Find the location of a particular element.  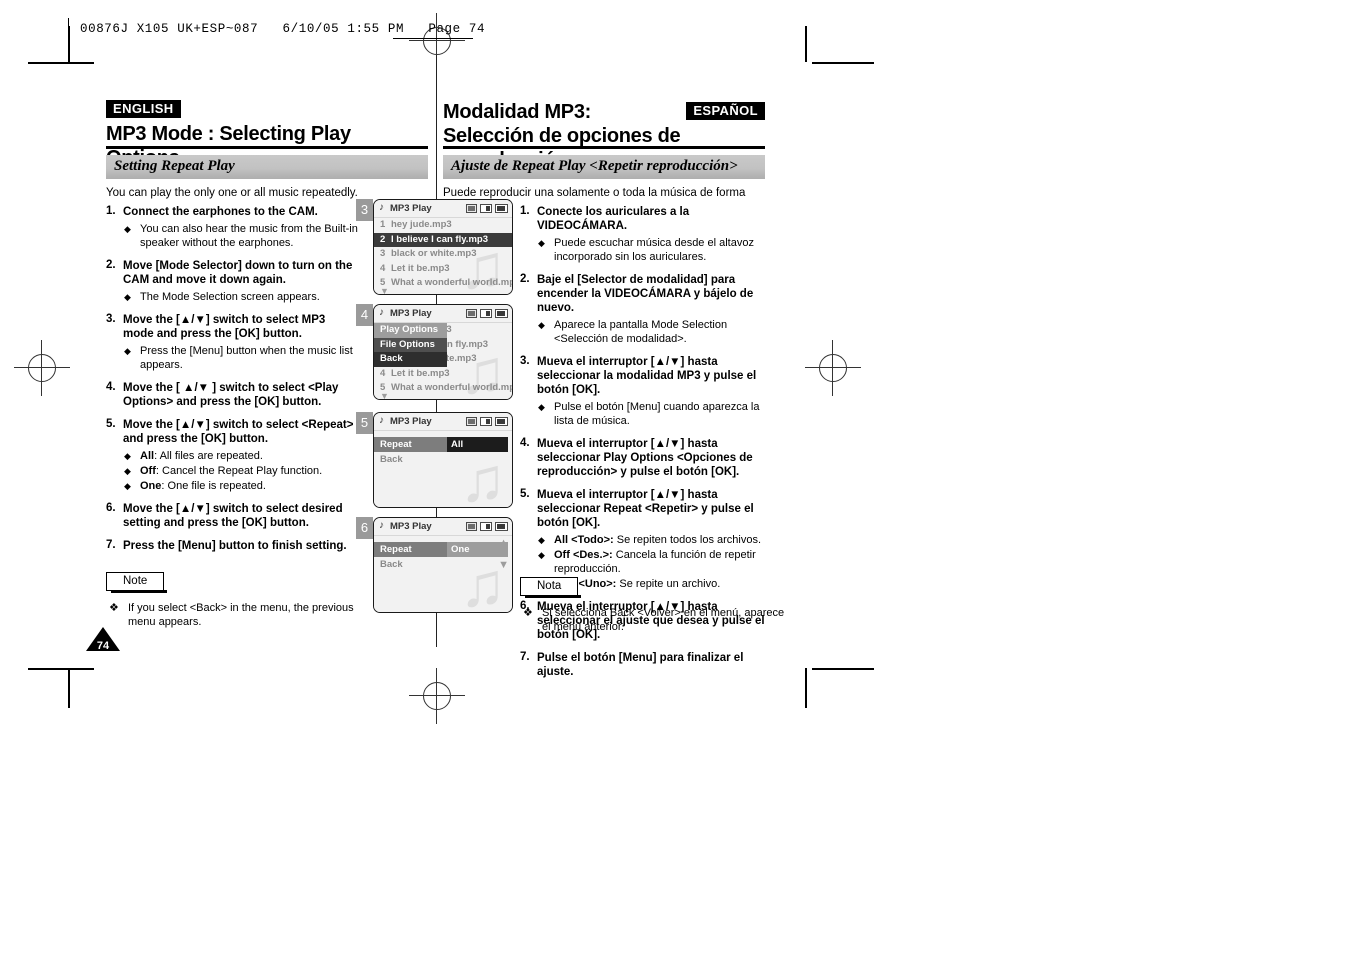

crop-mark-bottom-left-h is located at coordinates (61, 669).